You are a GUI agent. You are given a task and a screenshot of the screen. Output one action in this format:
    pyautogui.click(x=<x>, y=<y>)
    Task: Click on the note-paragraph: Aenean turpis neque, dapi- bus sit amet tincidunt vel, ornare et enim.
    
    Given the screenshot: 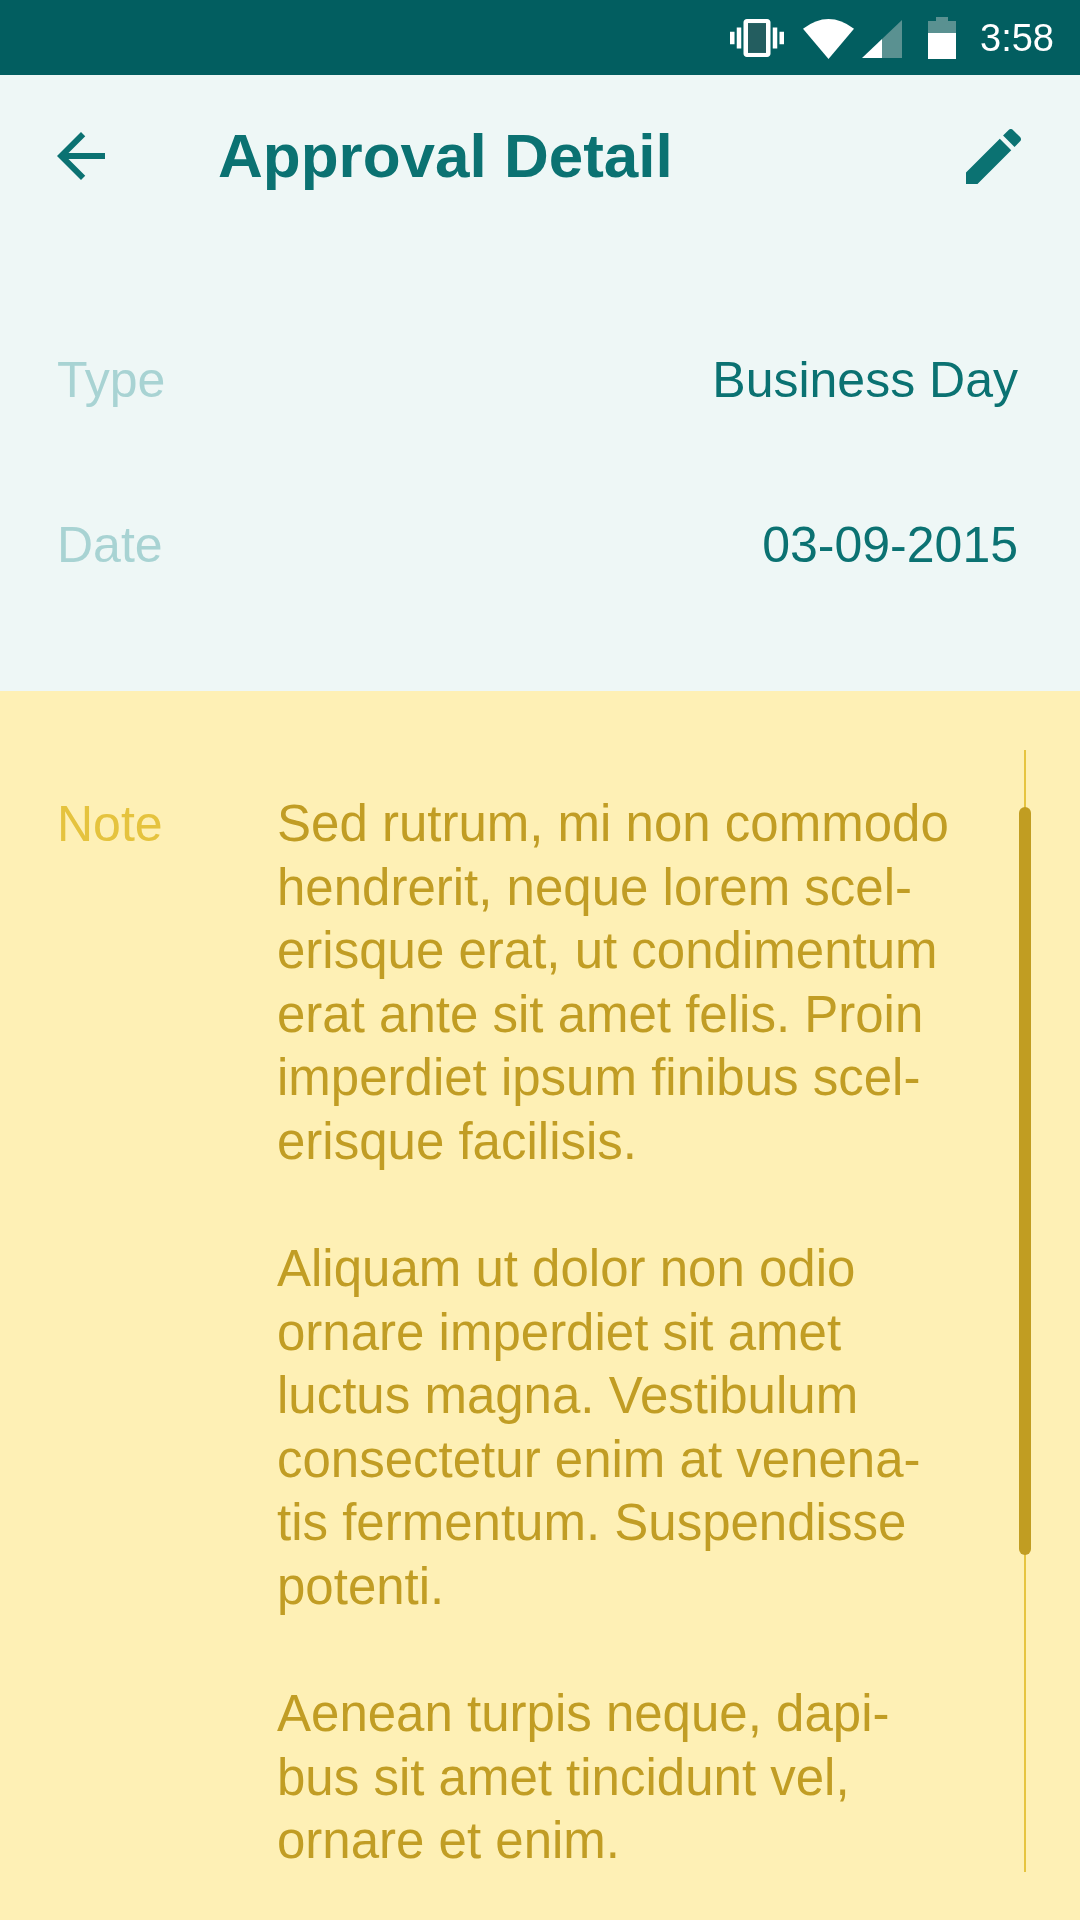 What is the action you would take?
    pyautogui.click(x=583, y=1777)
    